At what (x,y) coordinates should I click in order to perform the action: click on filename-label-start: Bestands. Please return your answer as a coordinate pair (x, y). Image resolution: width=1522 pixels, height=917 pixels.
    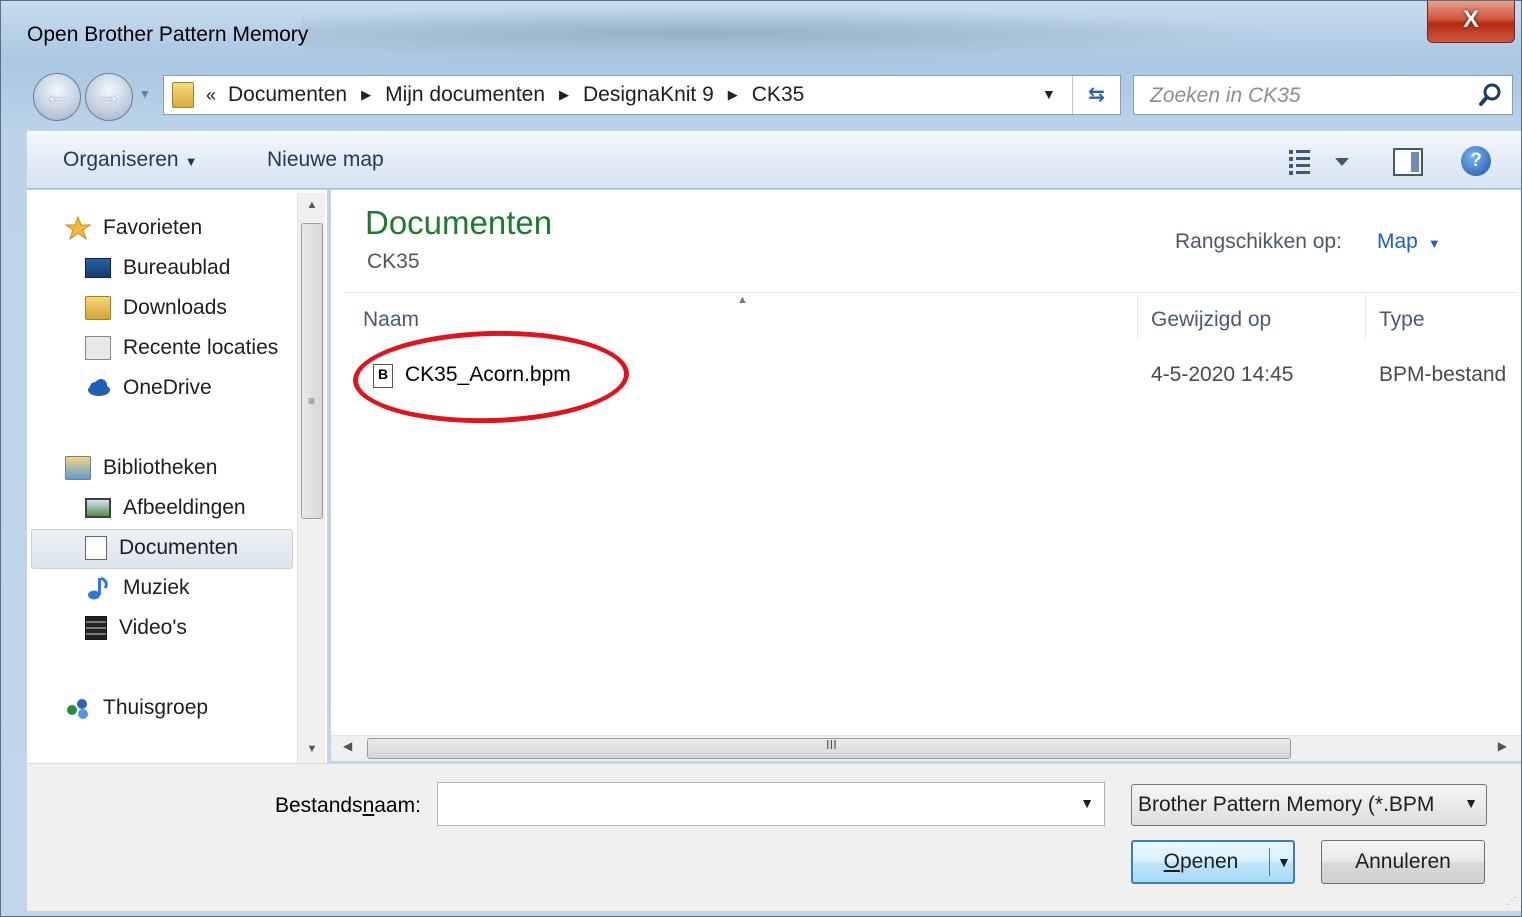
    Looking at the image, I should click on (319, 805).